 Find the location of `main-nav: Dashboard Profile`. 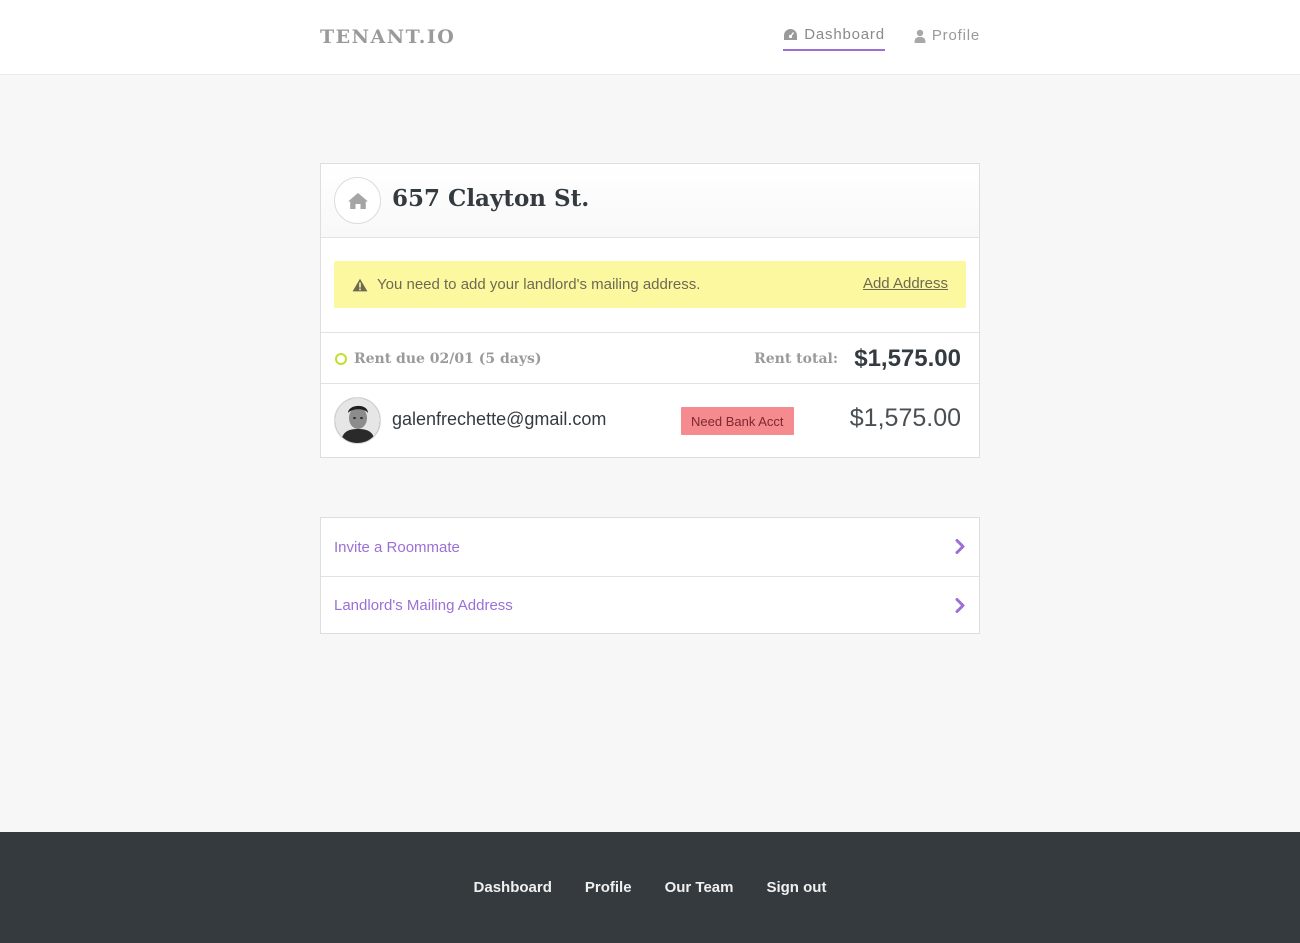

main-nav: Dashboard Profile is located at coordinates (881, 38).